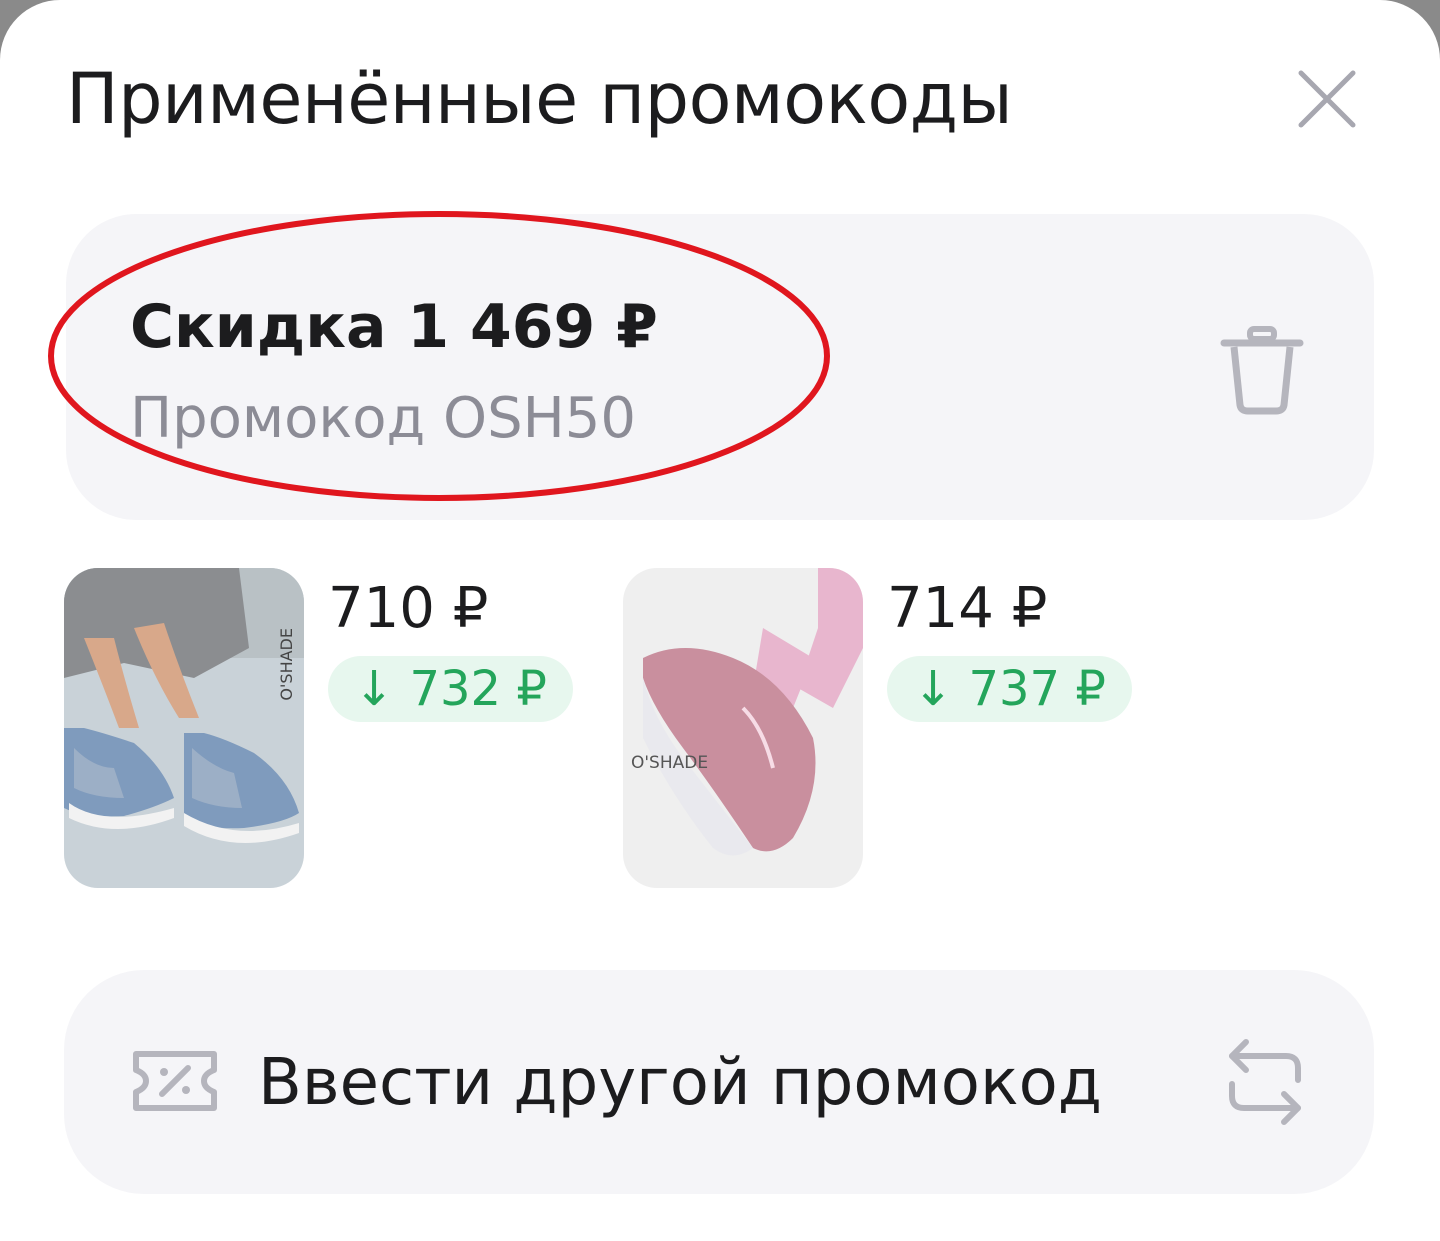 The width and height of the screenshot is (1440, 1241). I want to click on close-button, so click(1327, 99).